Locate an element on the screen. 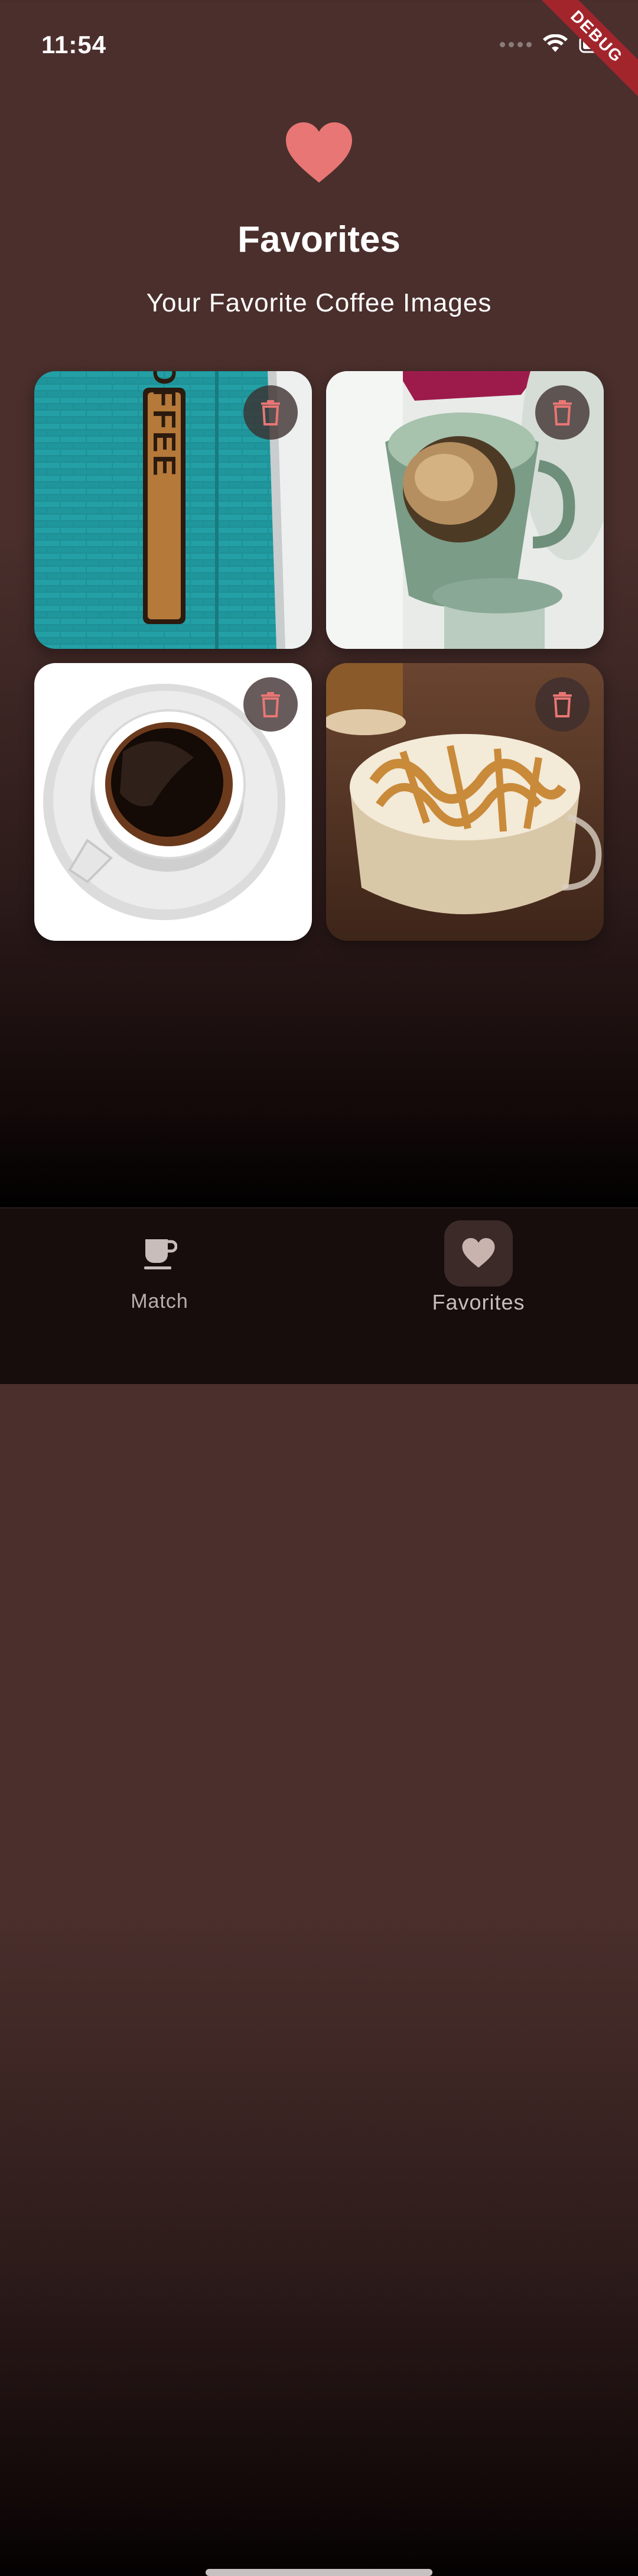  coffee-cup-icon is located at coordinates (161, 1254).